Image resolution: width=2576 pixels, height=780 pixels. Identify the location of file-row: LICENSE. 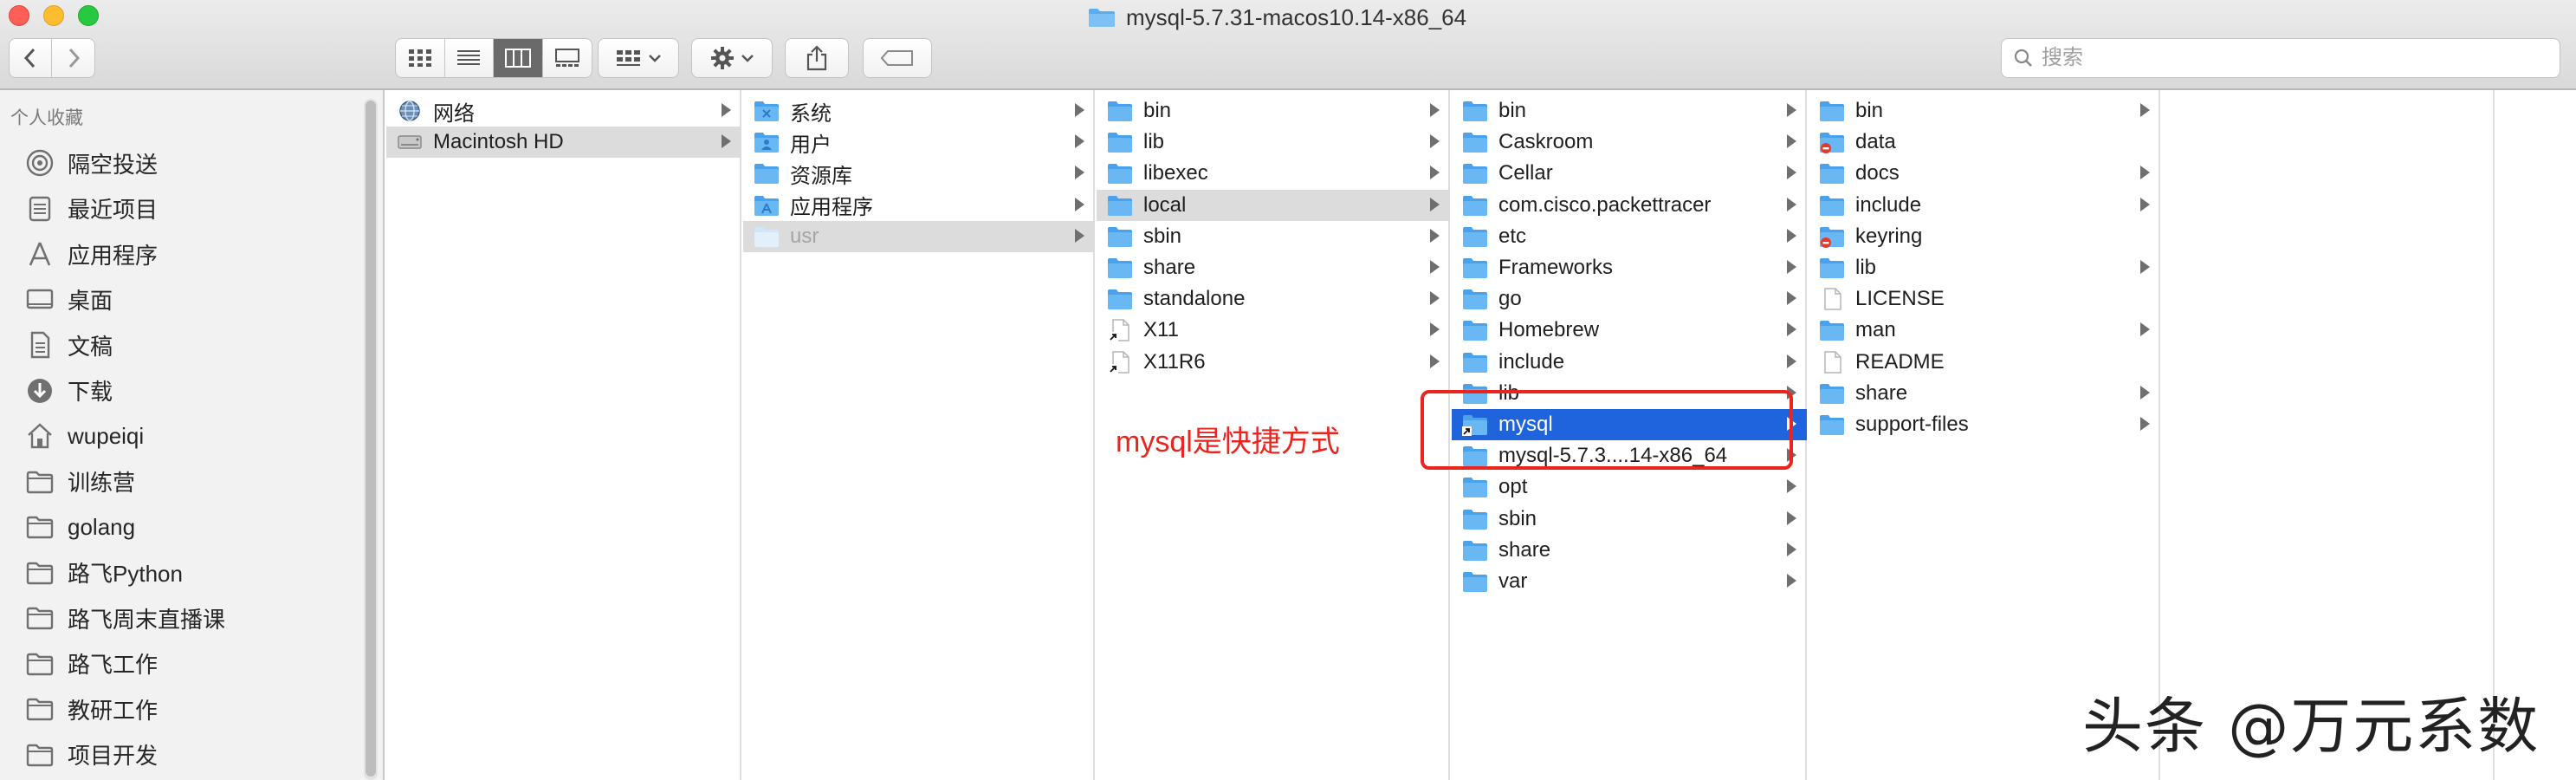
(1984, 299).